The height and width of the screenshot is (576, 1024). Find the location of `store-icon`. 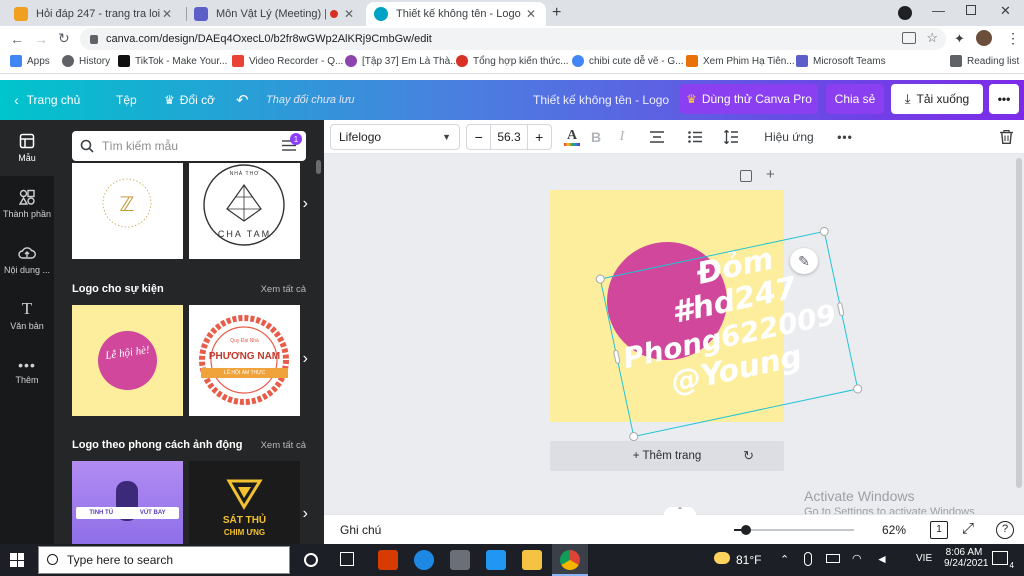

store-icon is located at coordinates (460, 560).